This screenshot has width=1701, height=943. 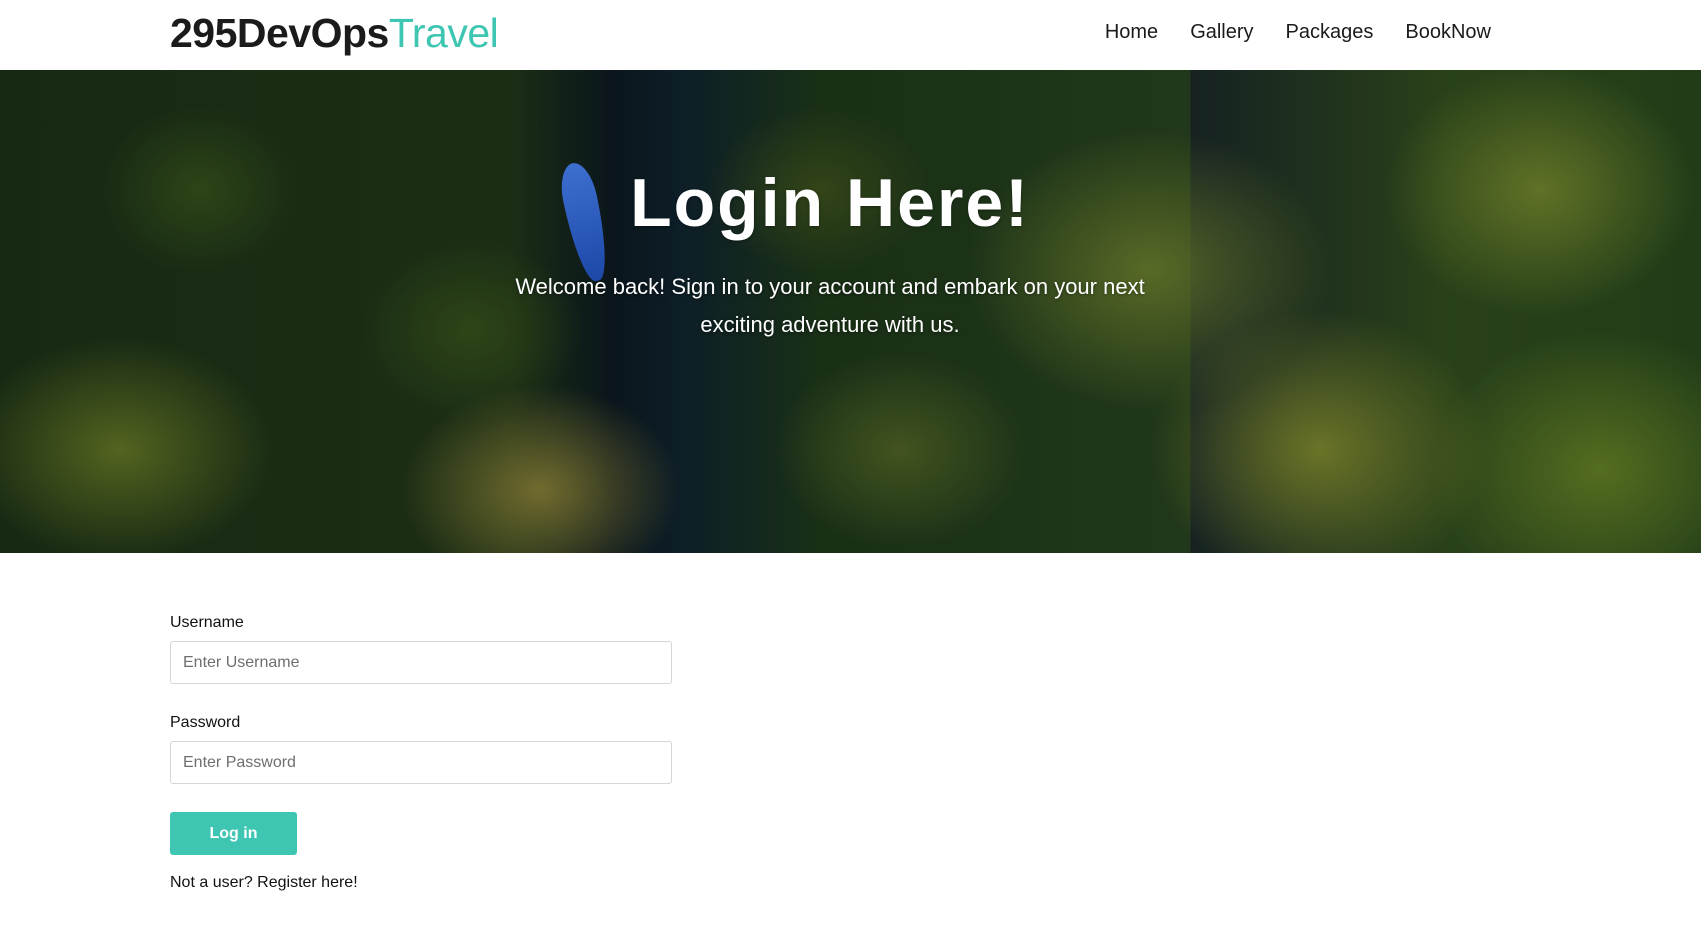 I want to click on brand-name-main: 295DevOps, so click(x=279, y=33).